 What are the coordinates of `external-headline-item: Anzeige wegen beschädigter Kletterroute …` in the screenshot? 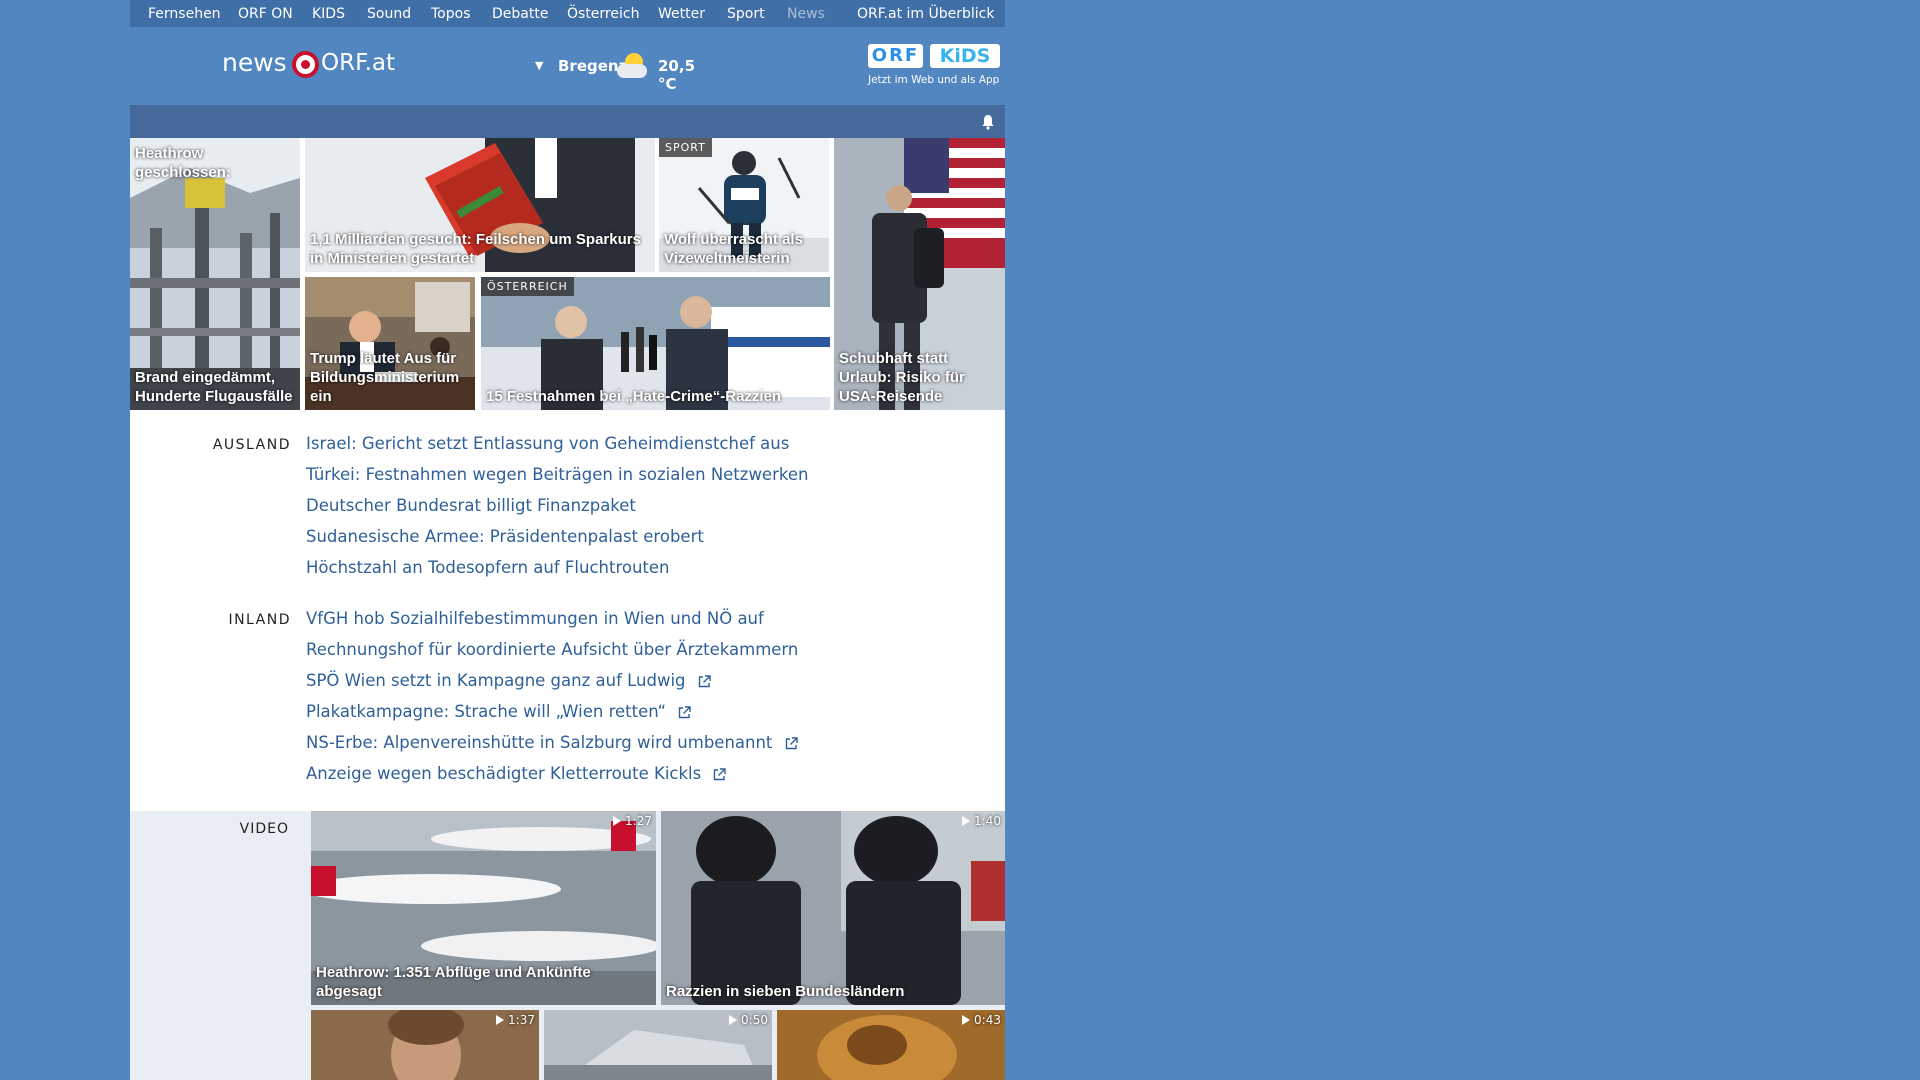 It's located at (516, 773).